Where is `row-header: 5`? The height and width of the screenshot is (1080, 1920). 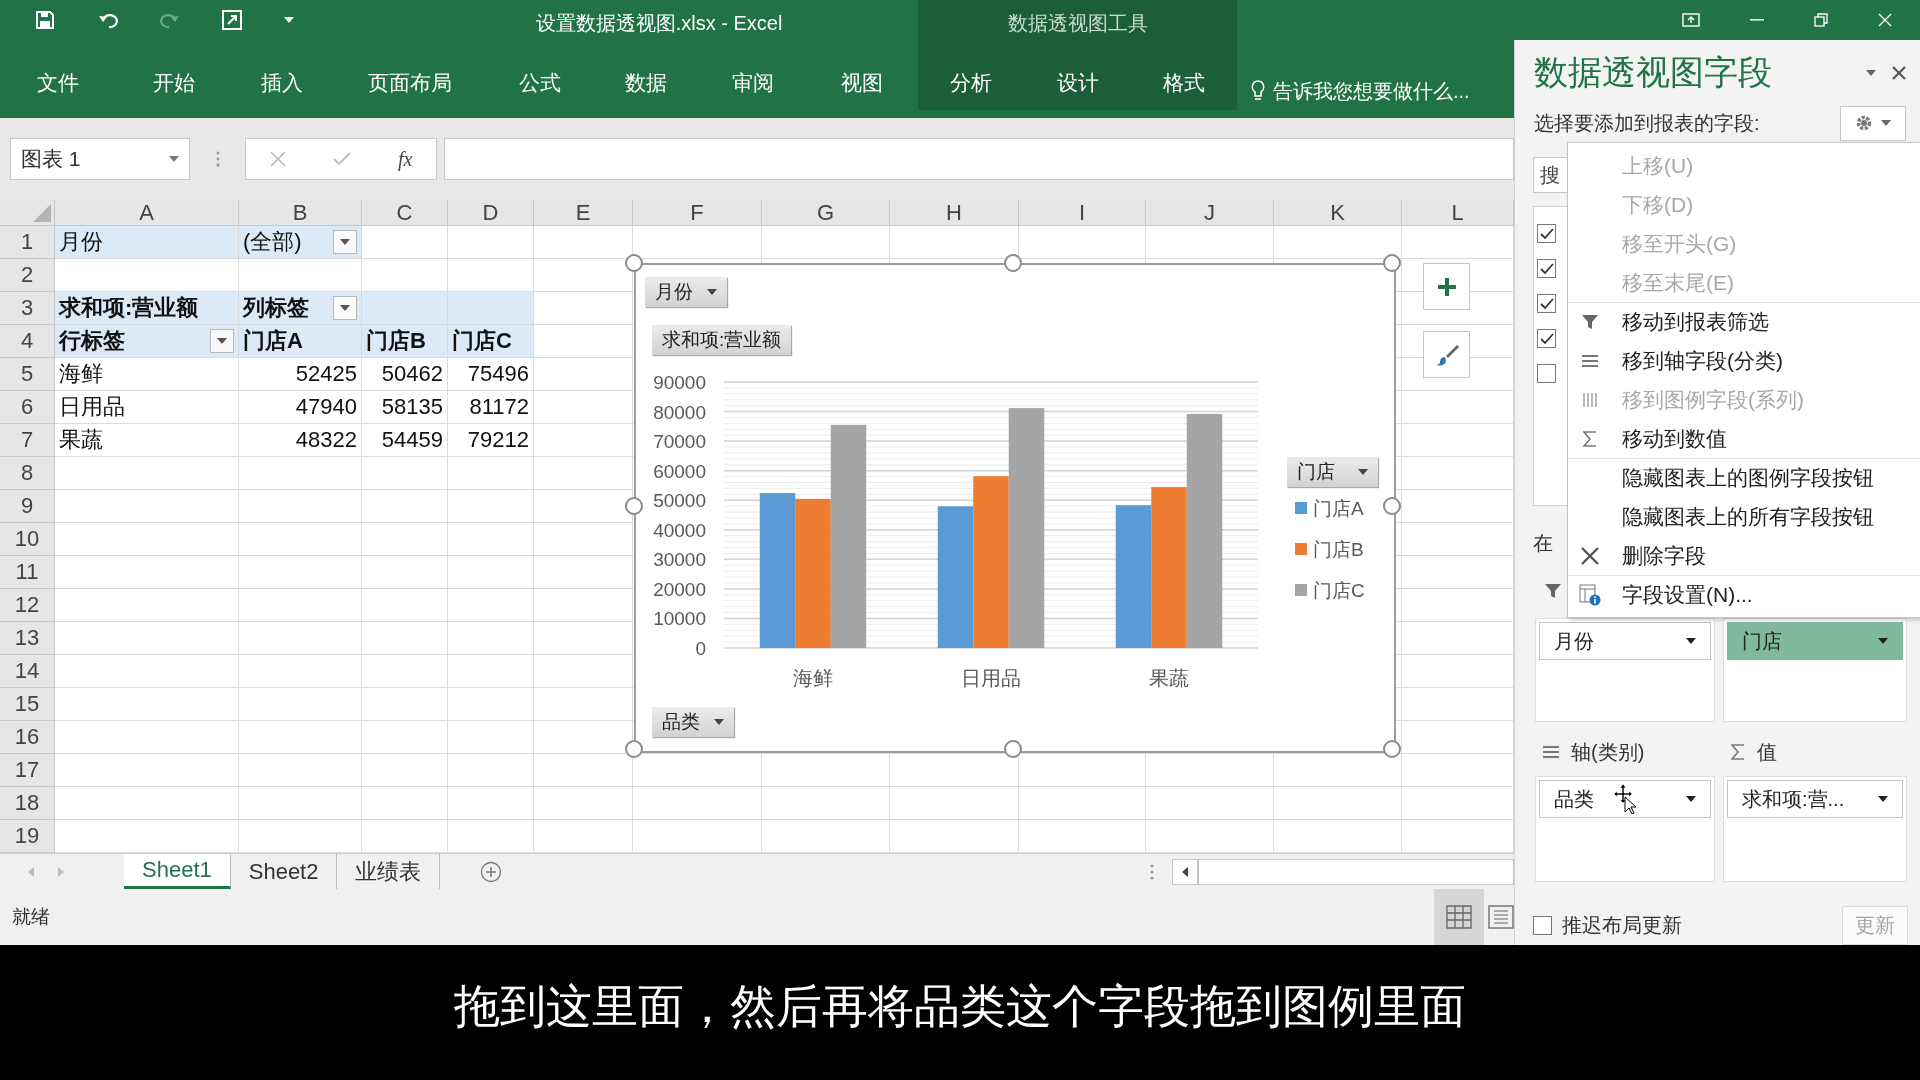
row-header: 5 is located at coordinates (27, 374).